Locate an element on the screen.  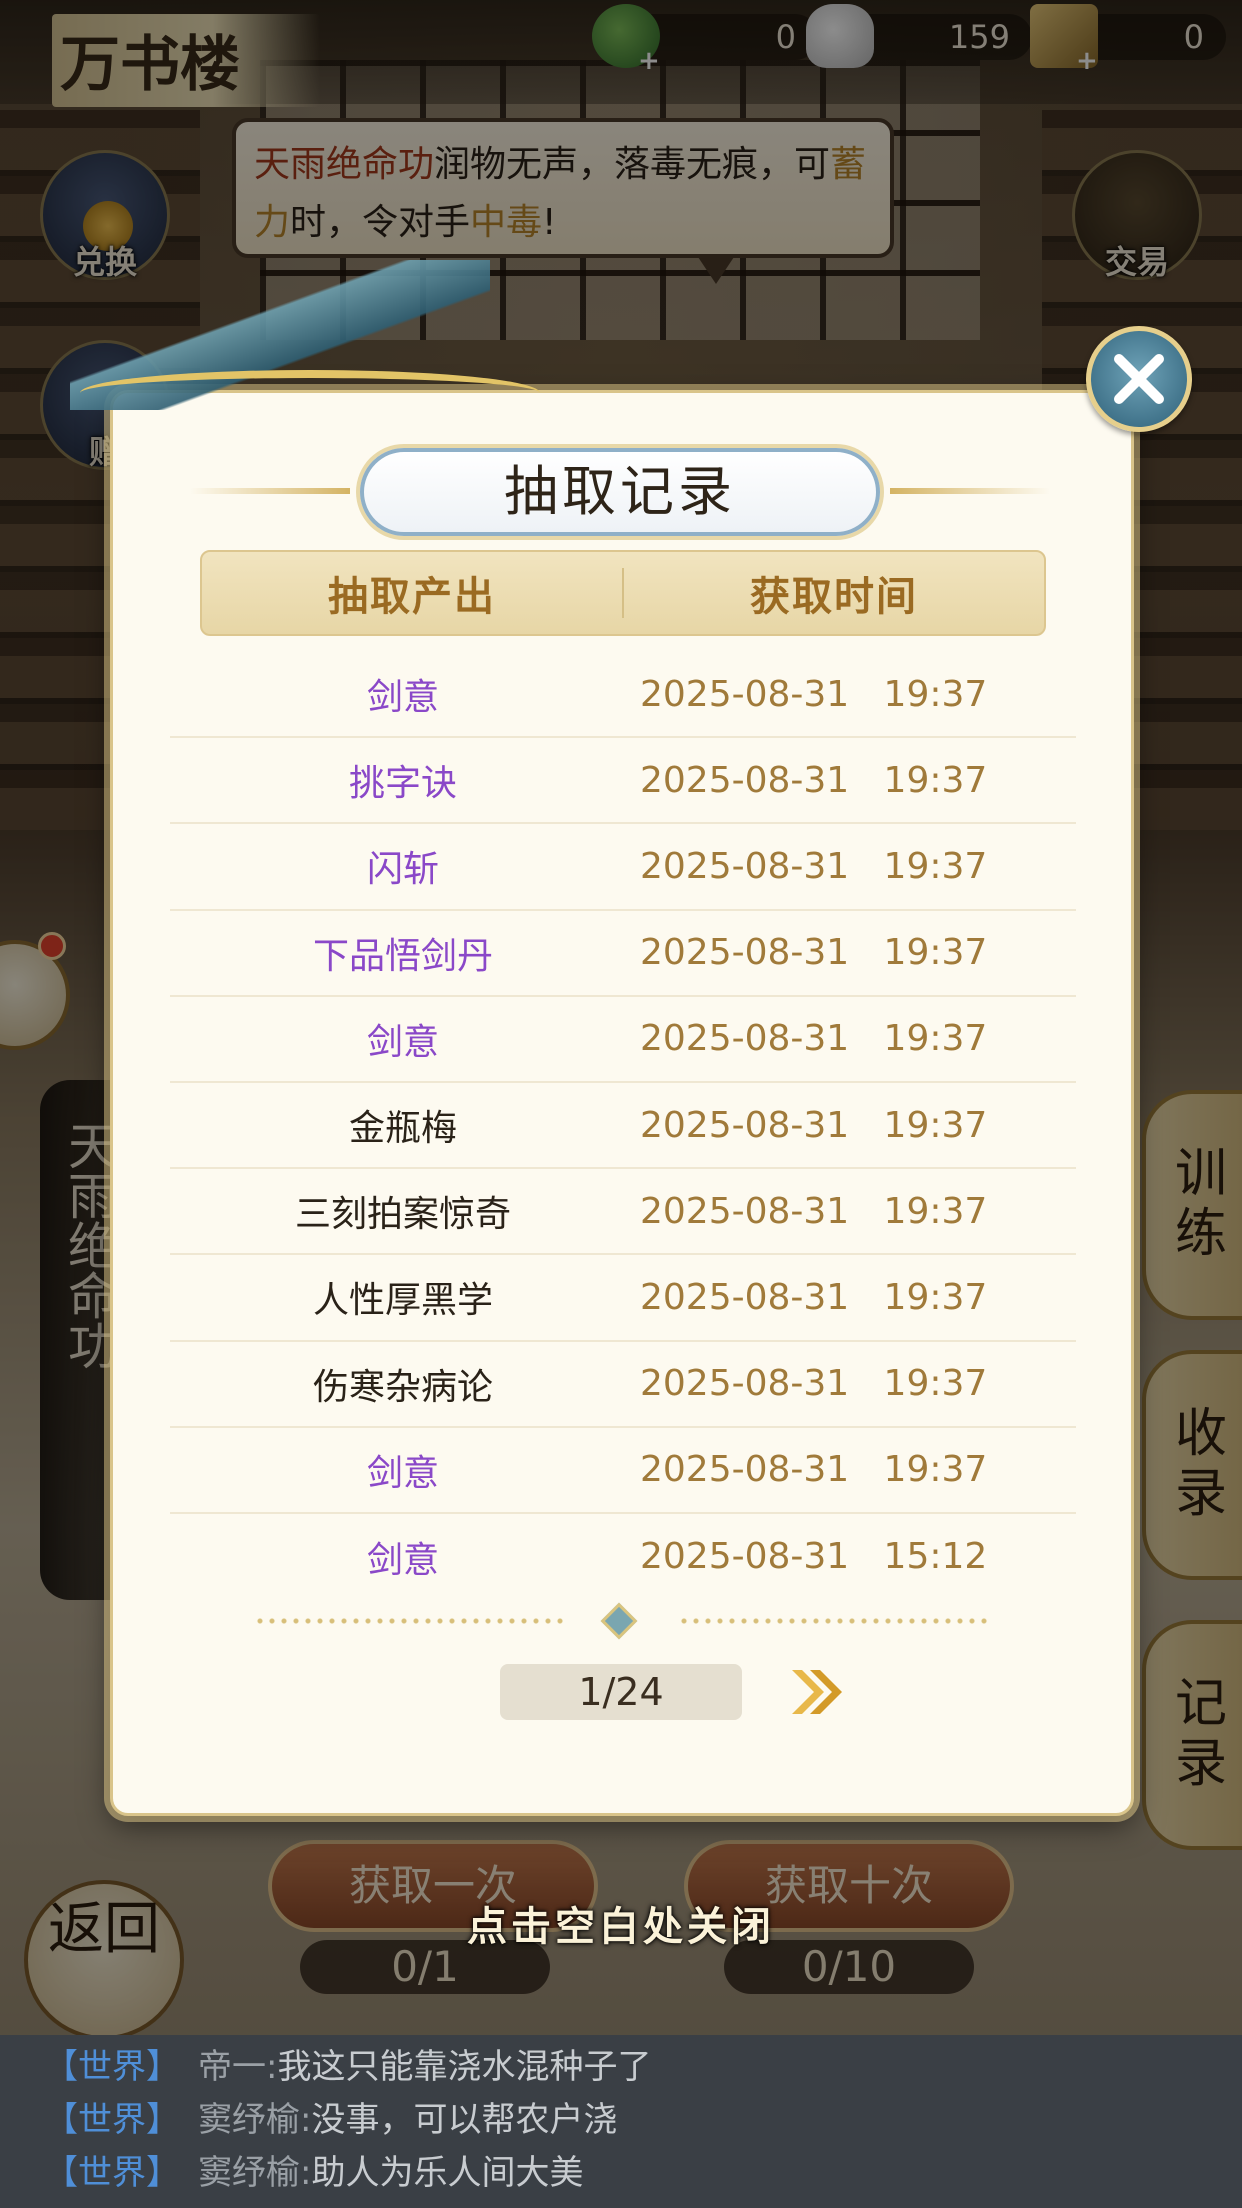
page-indicator: 1/24 is located at coordinates (621, 1692).